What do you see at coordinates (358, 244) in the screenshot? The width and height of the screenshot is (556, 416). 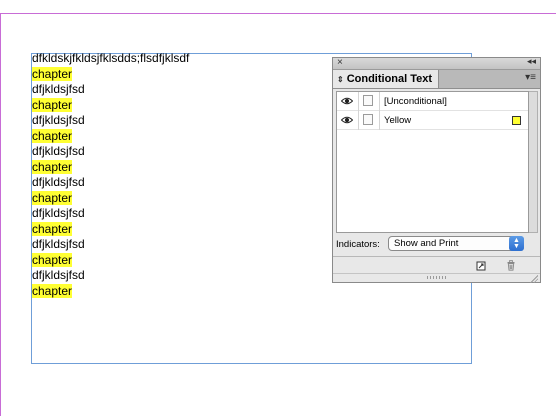 I see `indicators-label: Indicators:` at bounding box center [358, 244].